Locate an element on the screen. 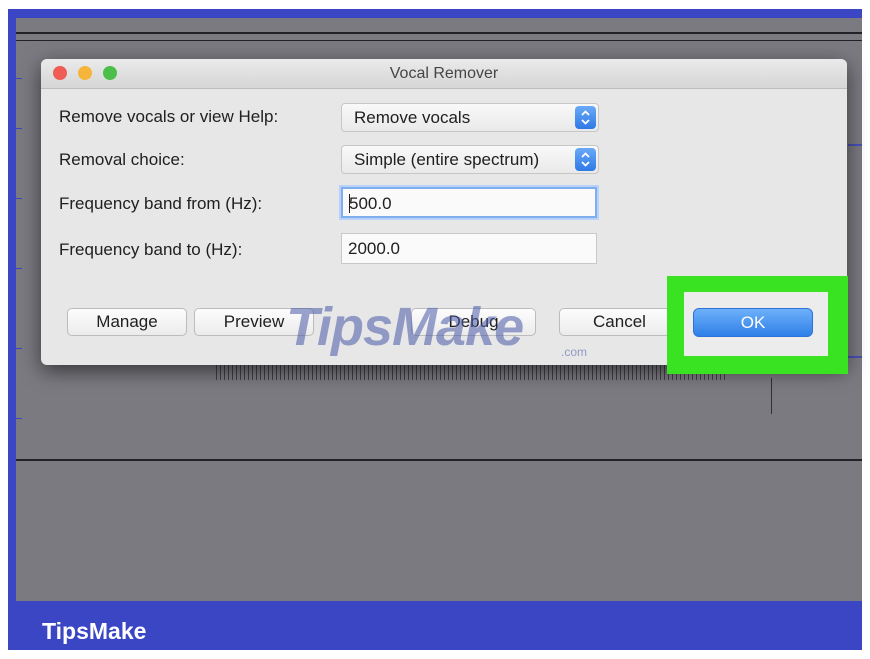 Image resolution: width=870 pixels, height=659 pixels. frequency-to-value: 2000.0 is located at coordinates (374, 248).